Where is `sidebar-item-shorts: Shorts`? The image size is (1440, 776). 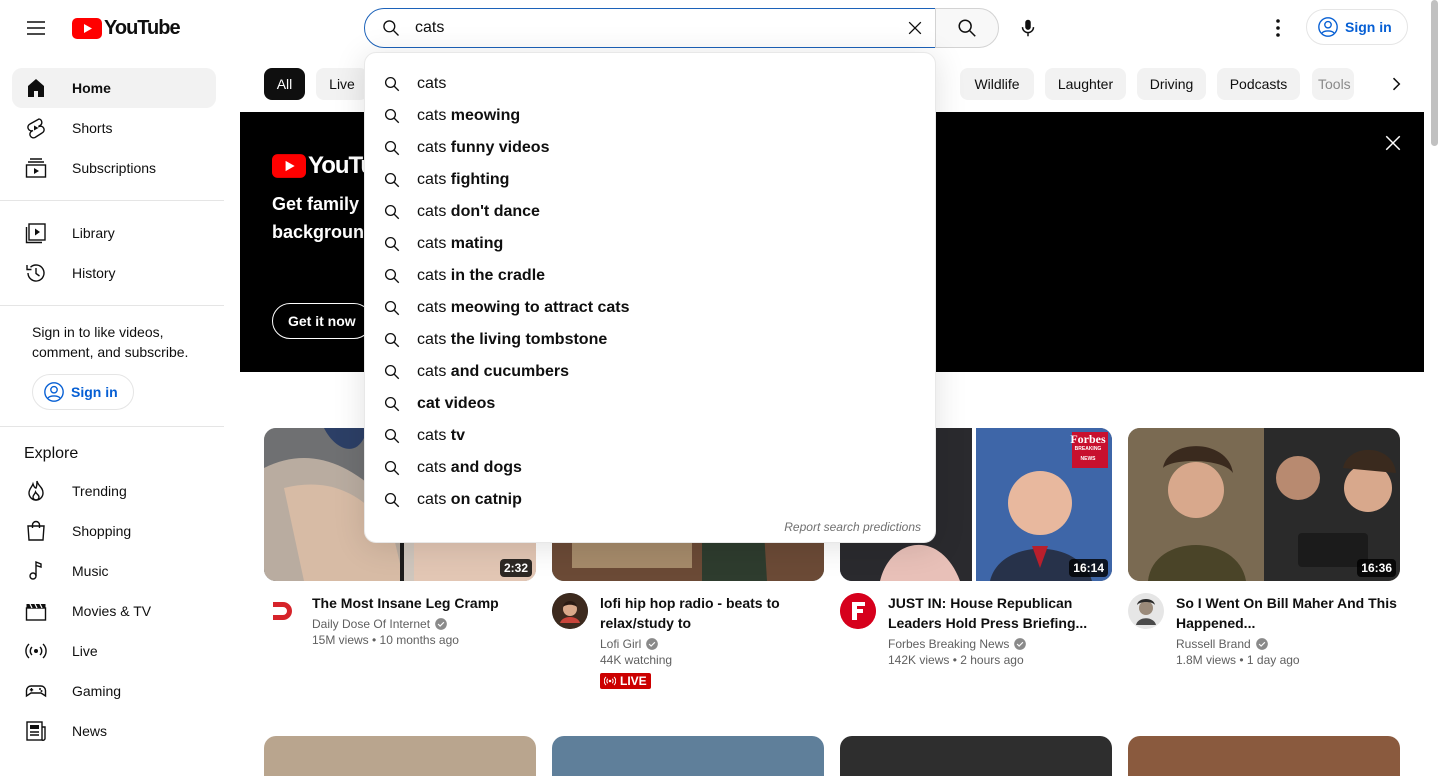
sidebar-item-shorts: Shorts is located at coordinates (114, 128).